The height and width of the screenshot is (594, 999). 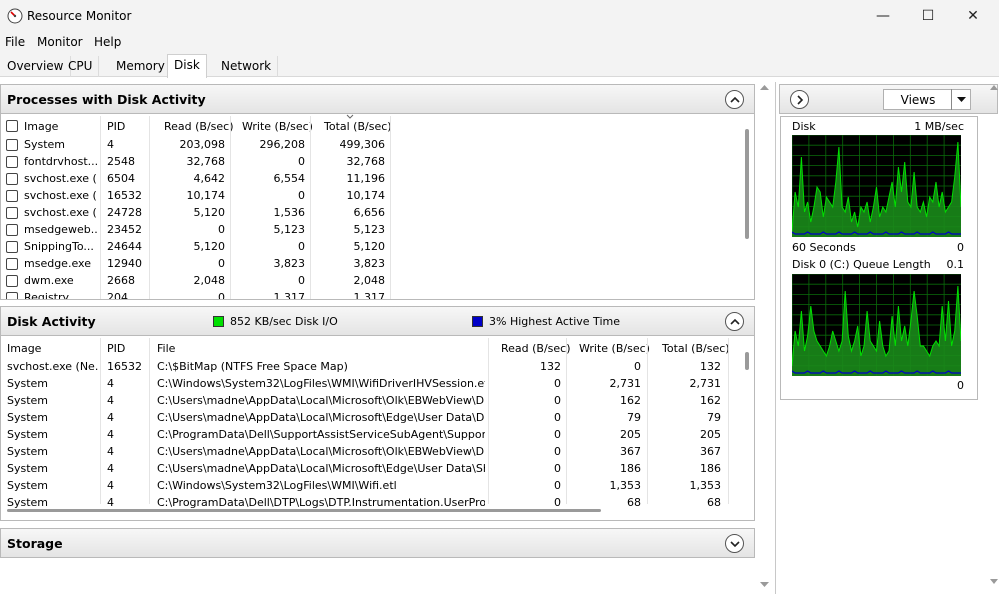 I want to click on da-write: 186, so click(x=630, y=468).